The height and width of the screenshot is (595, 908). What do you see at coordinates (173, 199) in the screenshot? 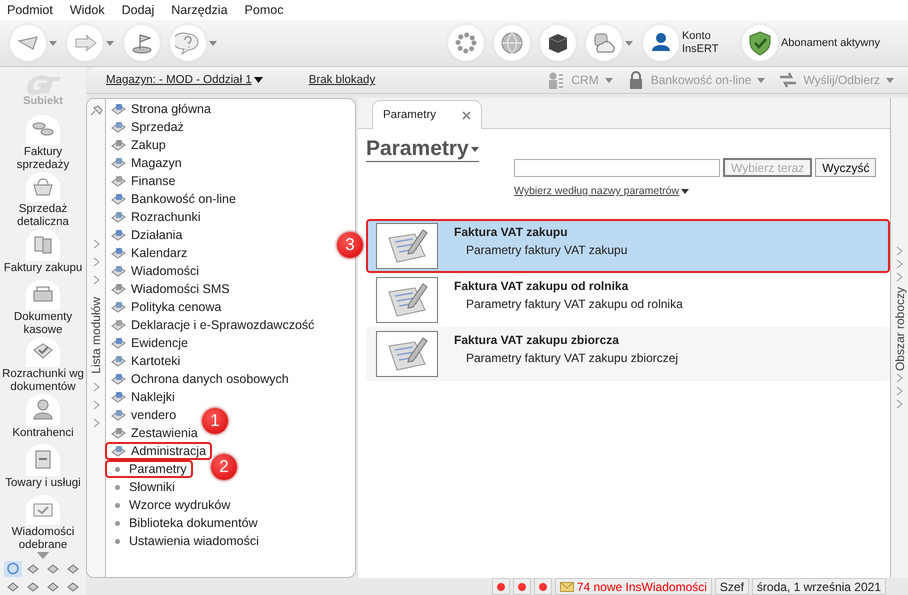
I see `module-item: Bankowość on-line` at bounding box center [173, 199].